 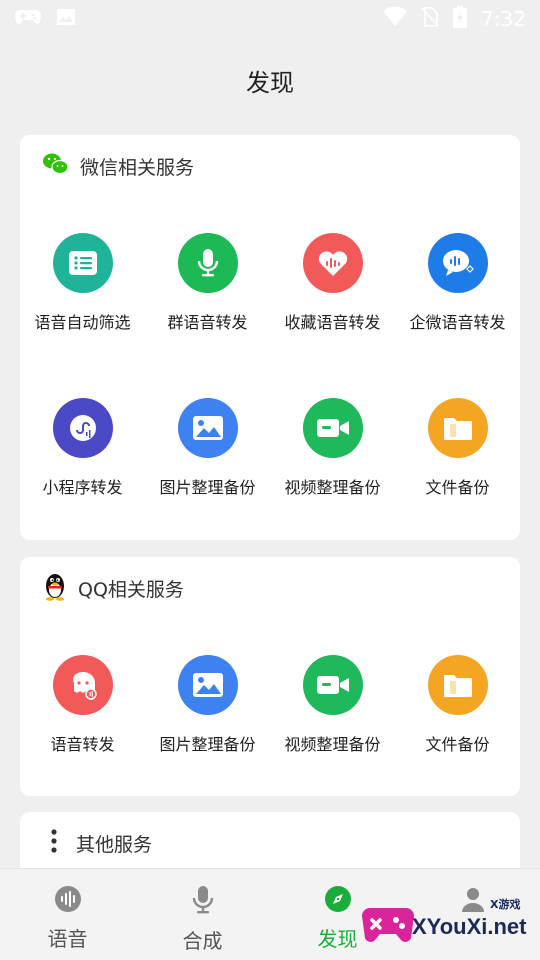 What do you see at coordinates (82, 428) in the screenshot?
I see `mini-program-icon` at bounding box center [82, 428].